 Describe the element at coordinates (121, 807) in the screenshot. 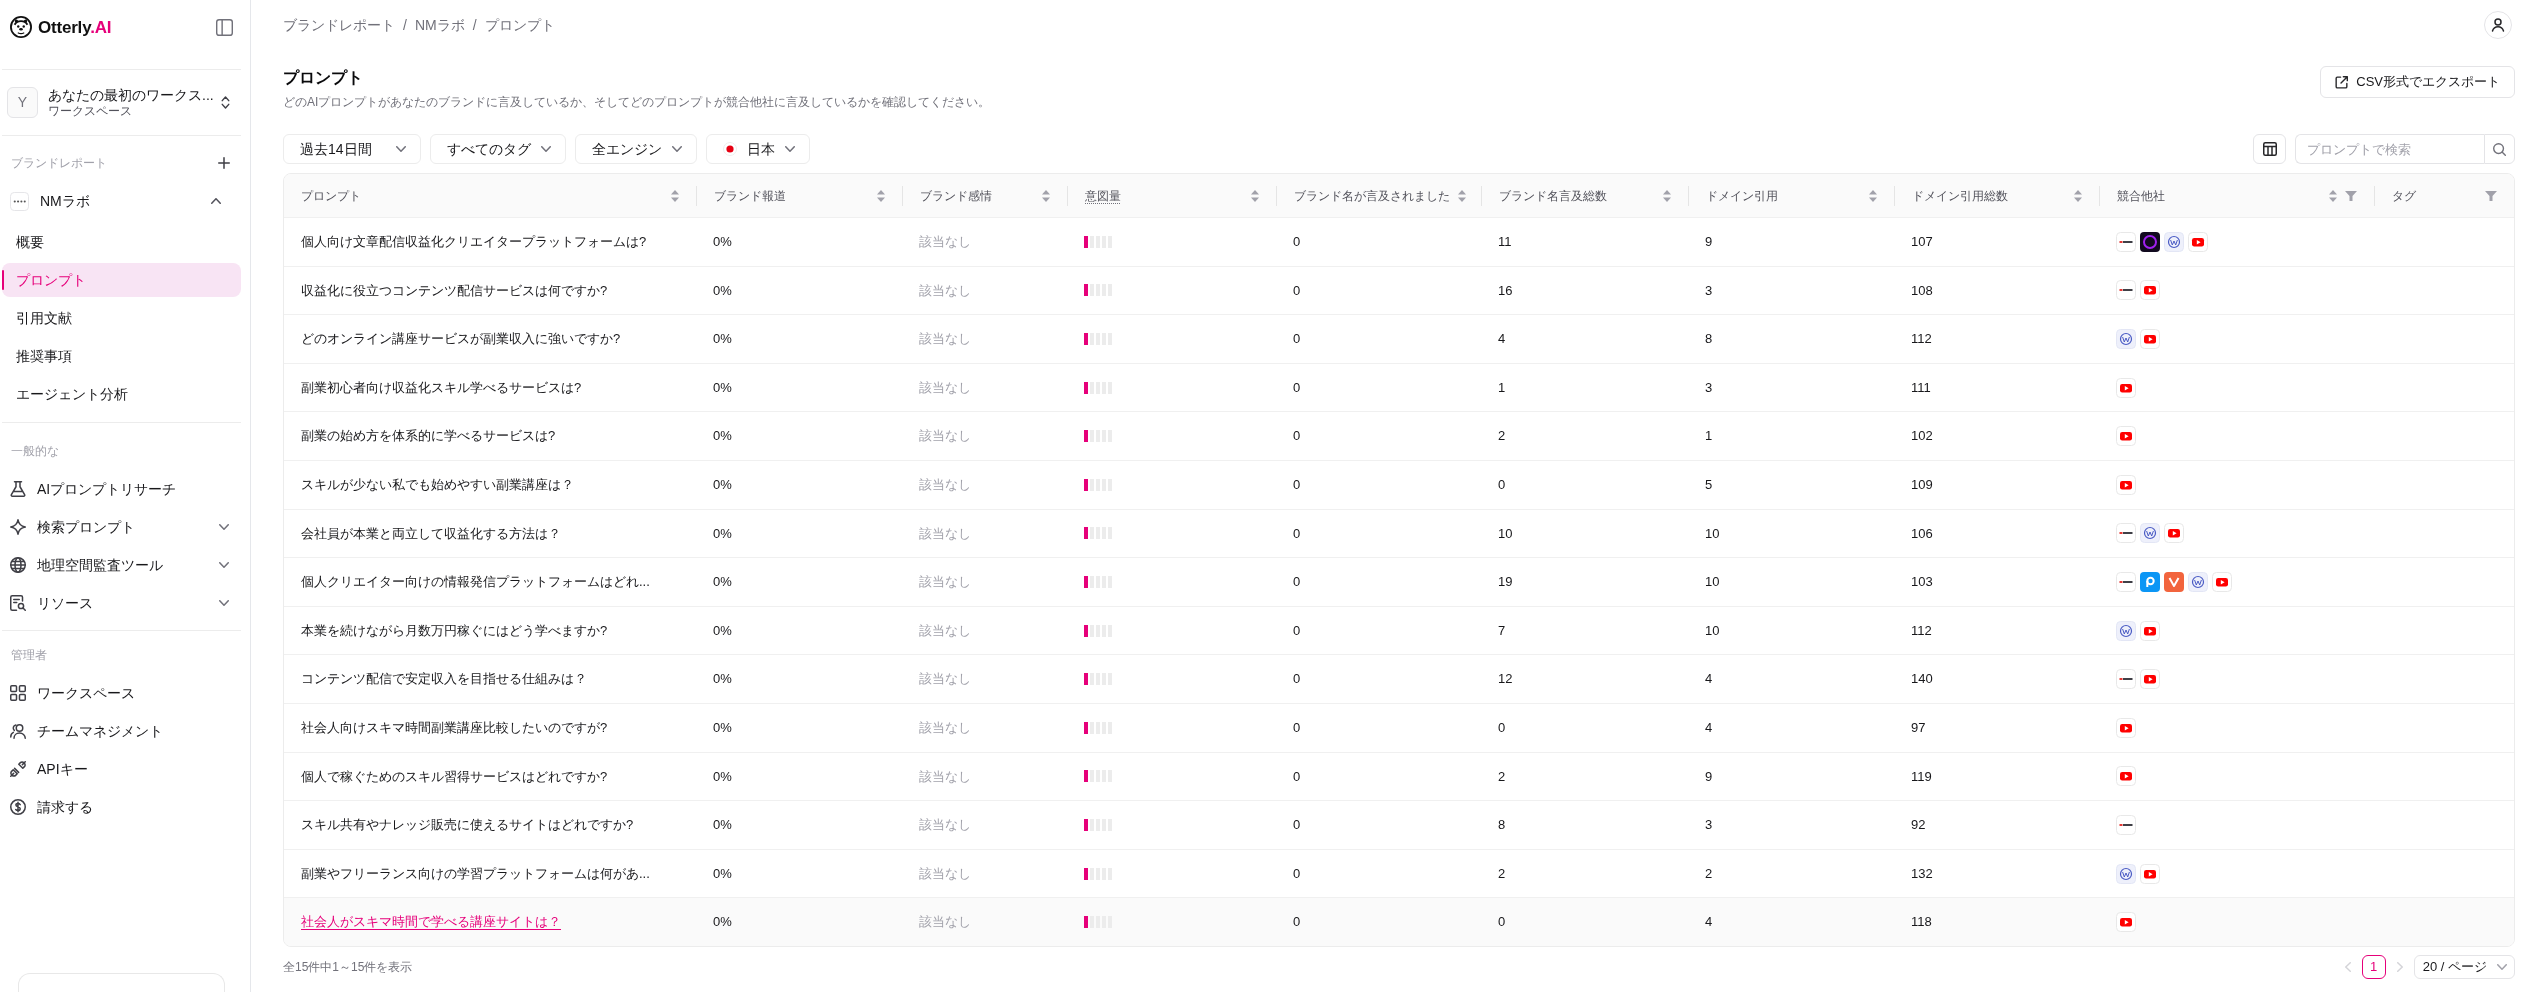

I see `nav-item: 請求する` at that location.